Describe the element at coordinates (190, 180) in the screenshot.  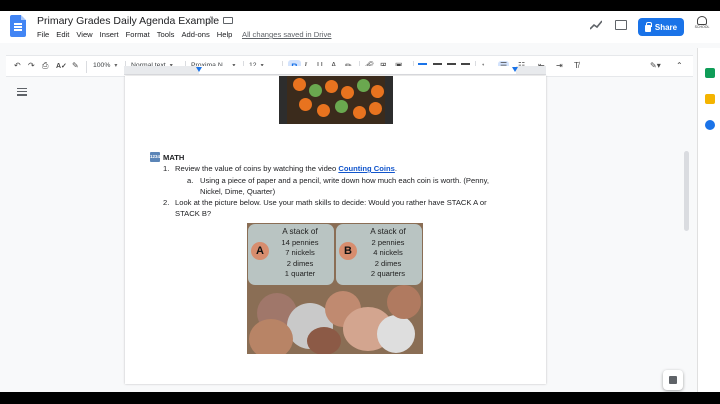
I see `list-item-letter: a.` at that location.